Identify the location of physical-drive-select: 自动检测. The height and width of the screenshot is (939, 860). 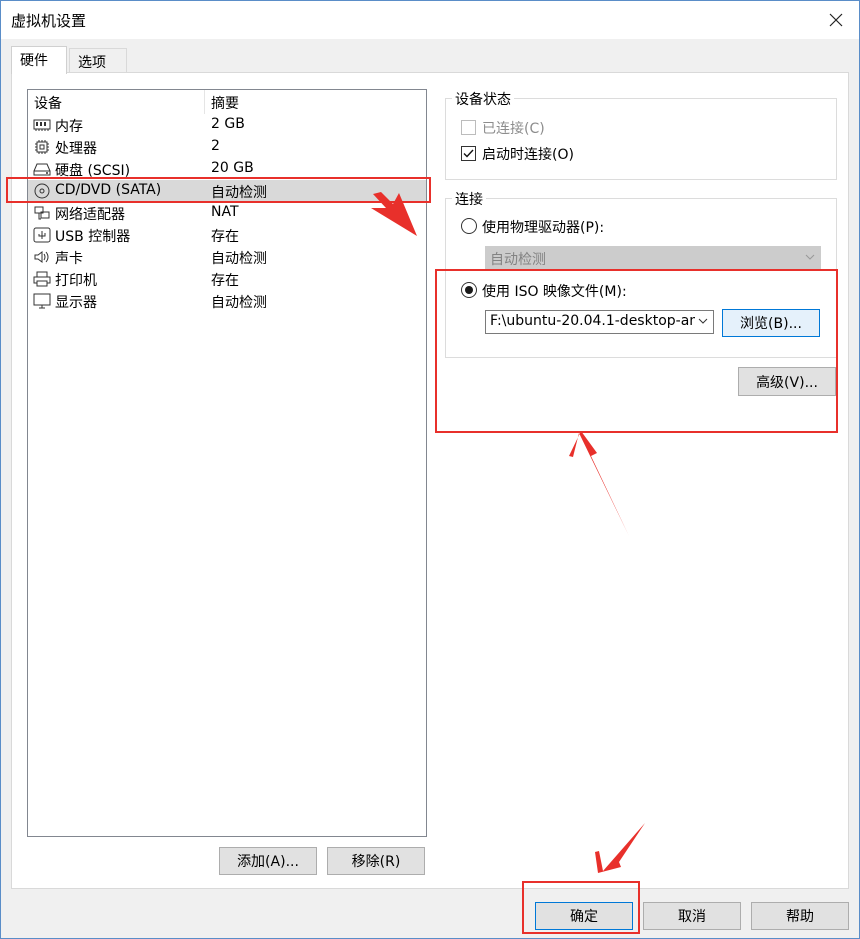
(653, 258).